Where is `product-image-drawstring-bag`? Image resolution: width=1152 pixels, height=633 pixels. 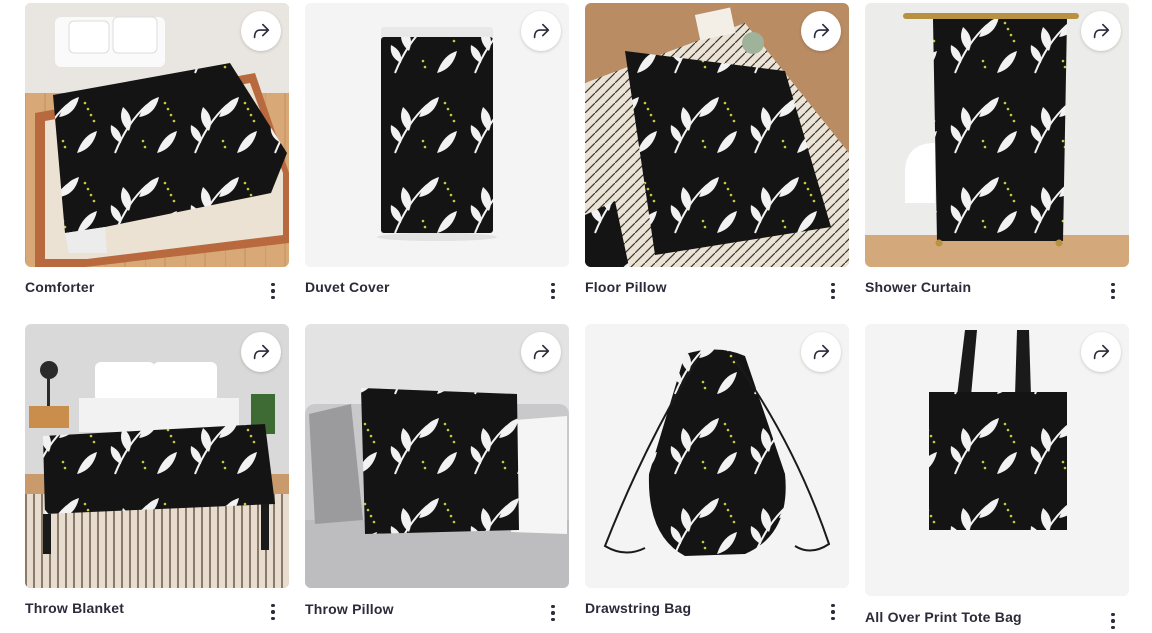 product-image-drawstring-bag is located at coordinates (717, 456).